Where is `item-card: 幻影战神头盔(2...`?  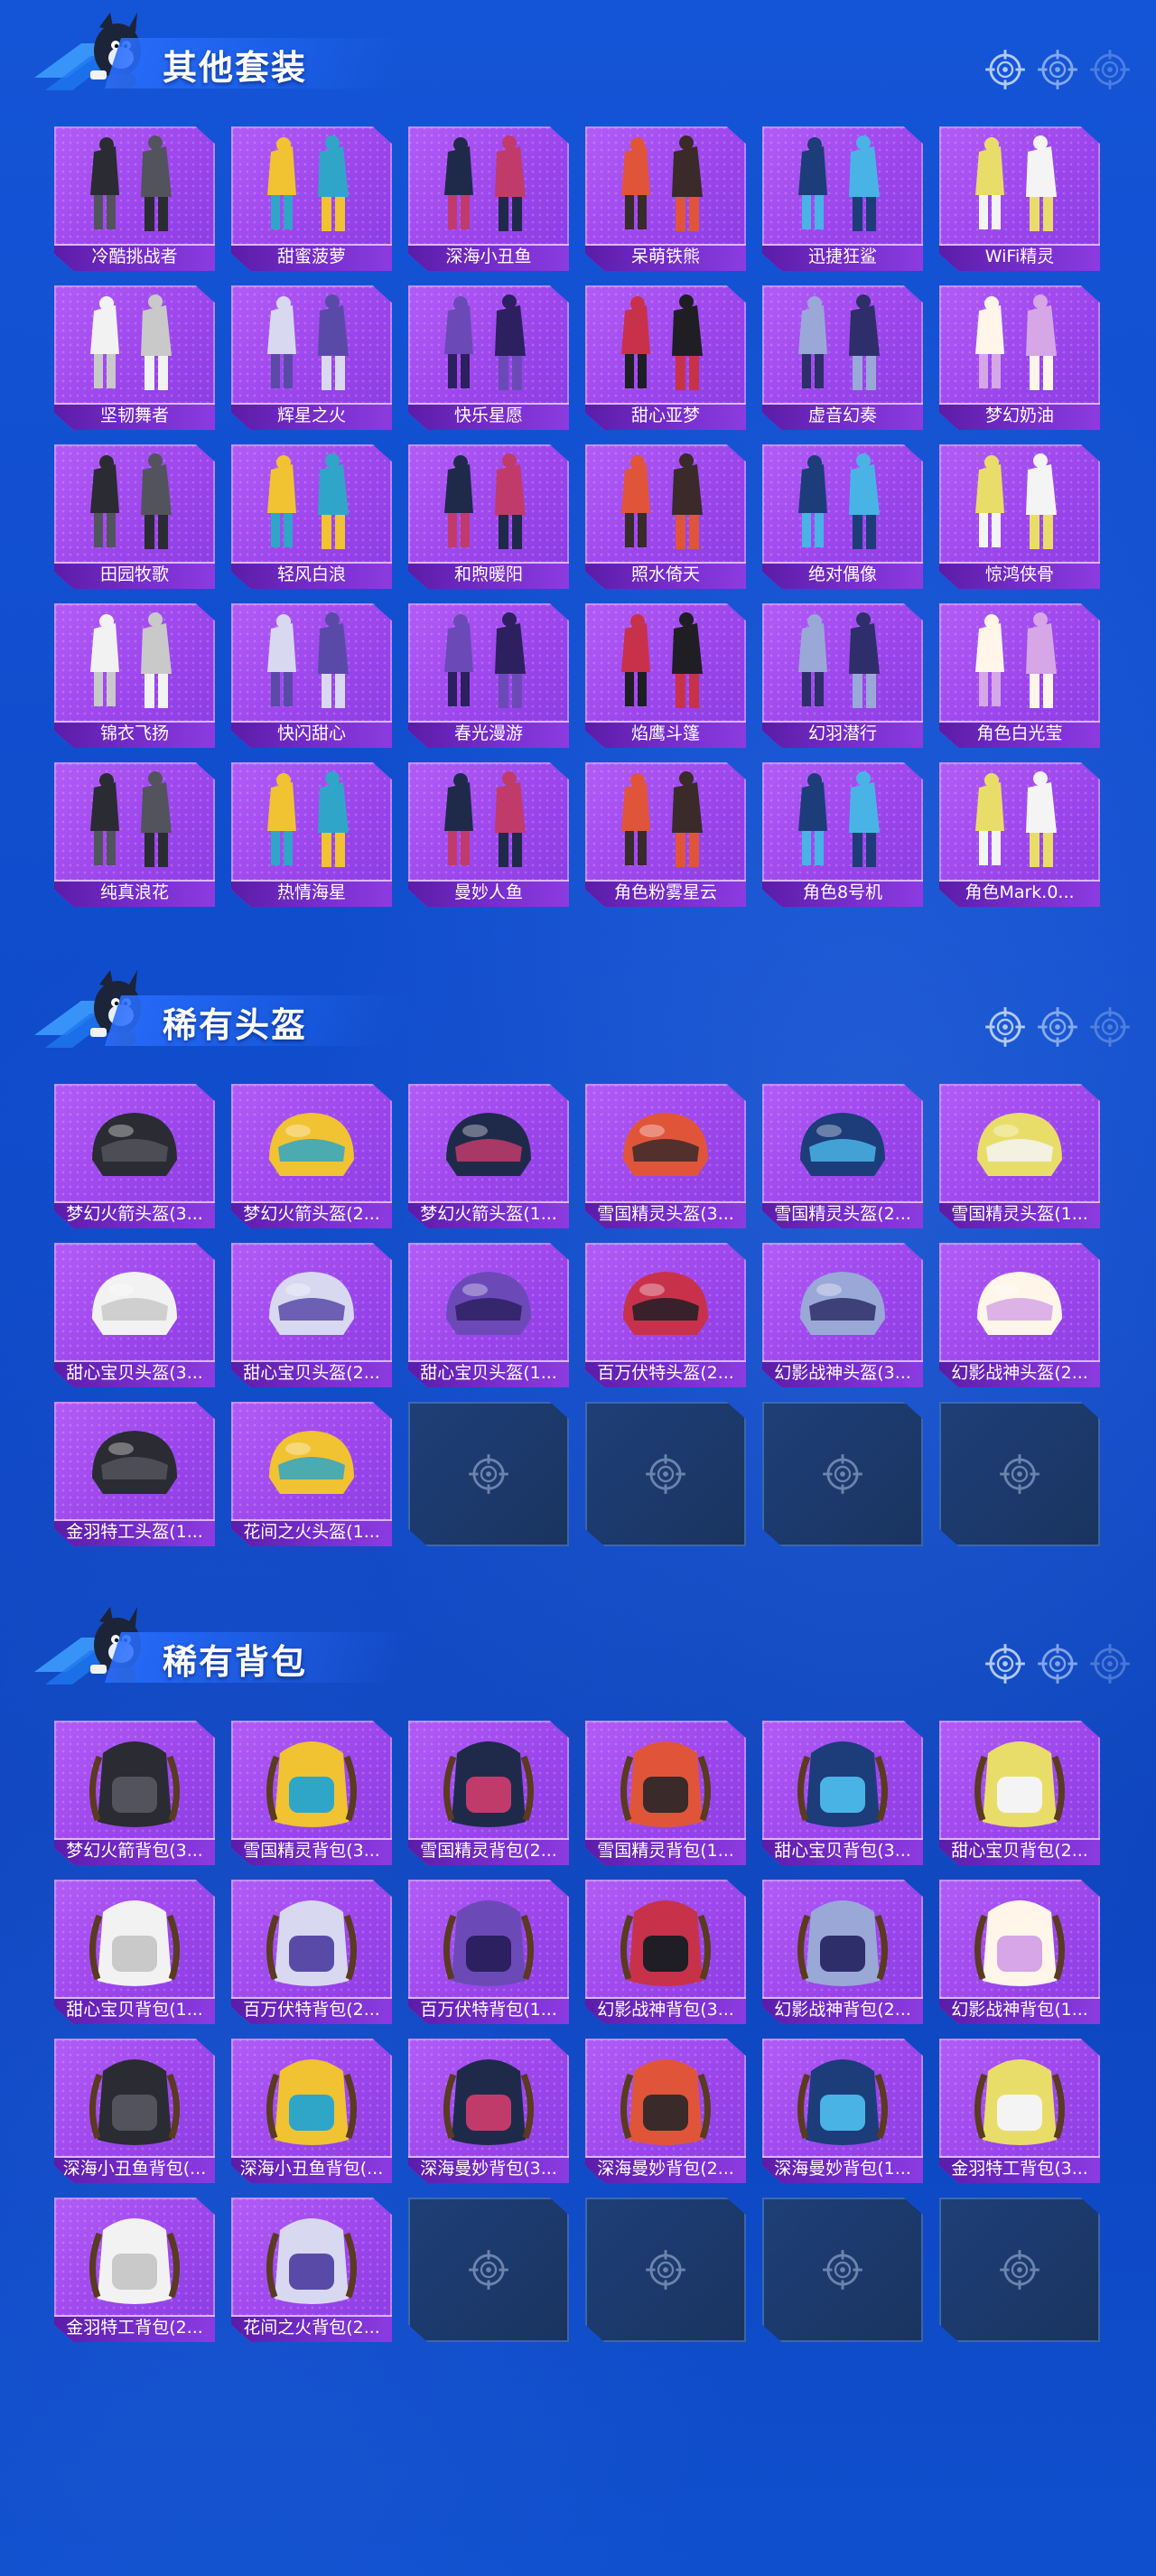 item-card: 幻影战神头盔(2... is located at coordinates (1019, 1315).